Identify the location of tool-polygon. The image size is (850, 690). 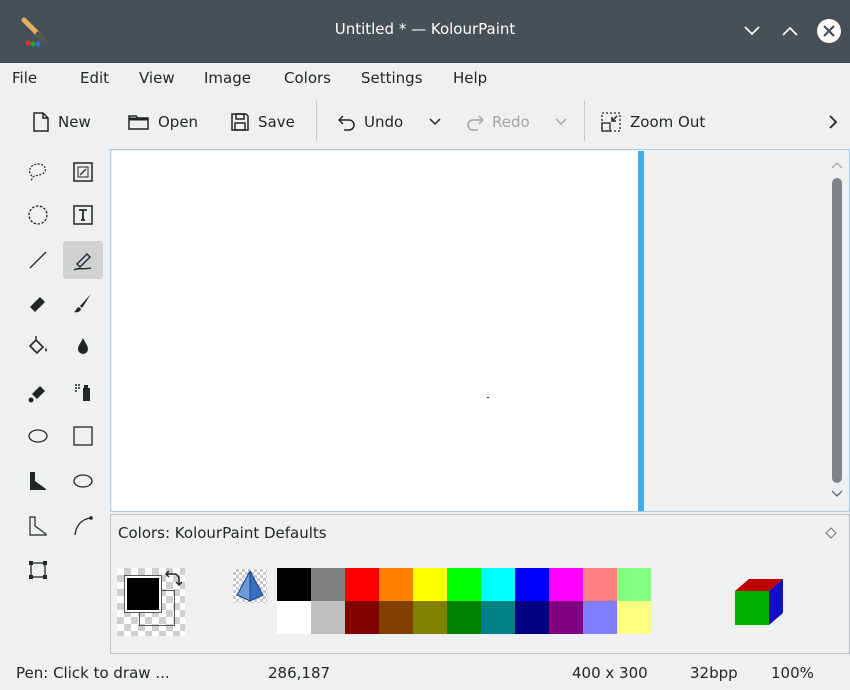
(38, 481).